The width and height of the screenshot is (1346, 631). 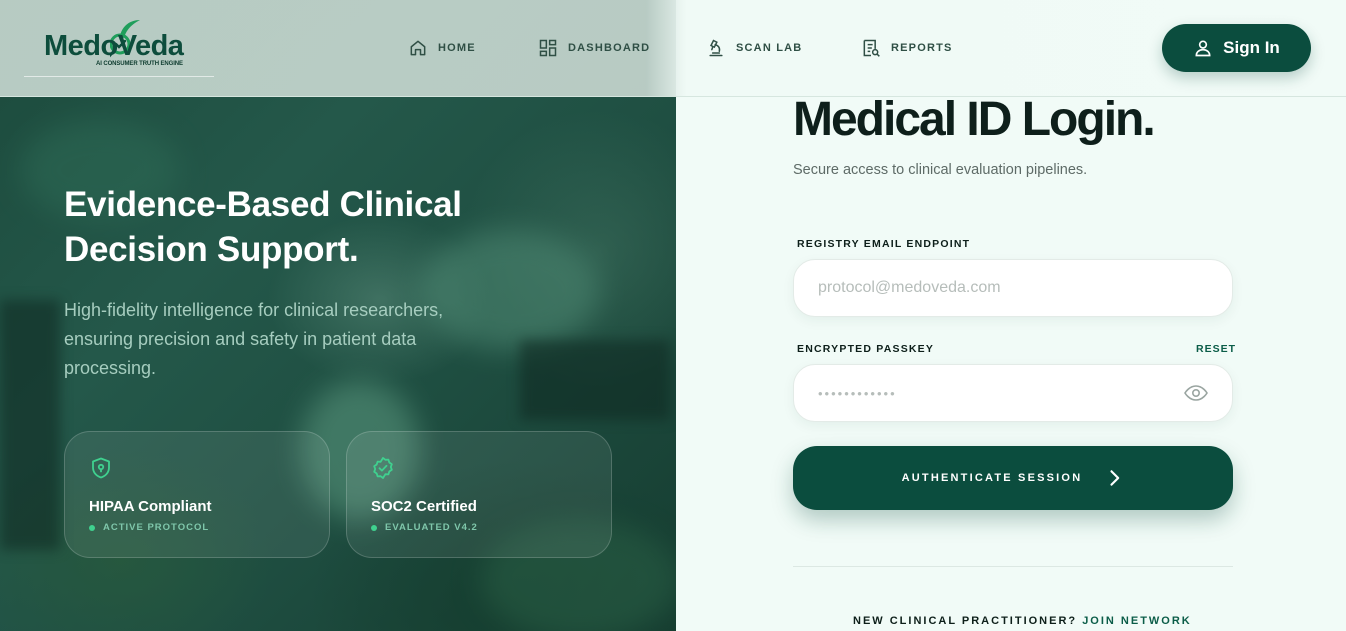 What do you see at coordinates (119, 76) in the screenshot?
I see `logo-underline` at bounding box center [119, 76].